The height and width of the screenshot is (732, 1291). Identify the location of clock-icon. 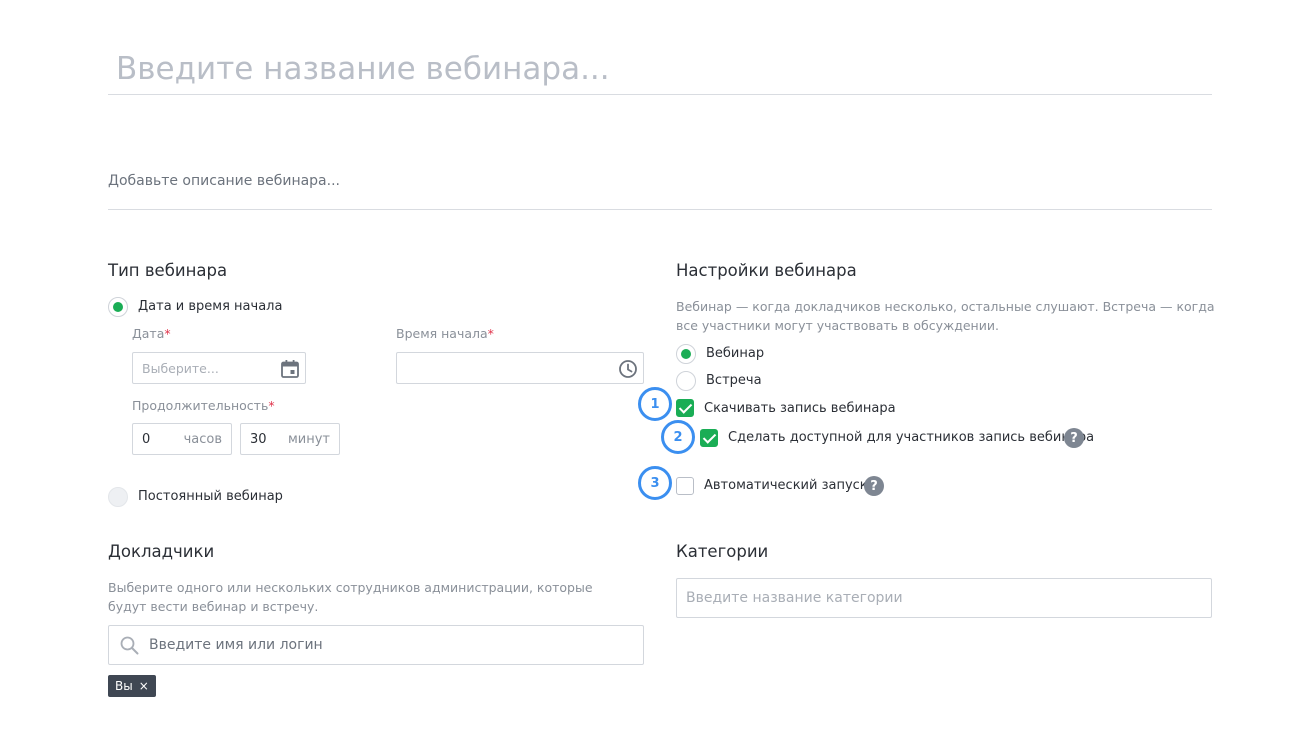
(628, 369).